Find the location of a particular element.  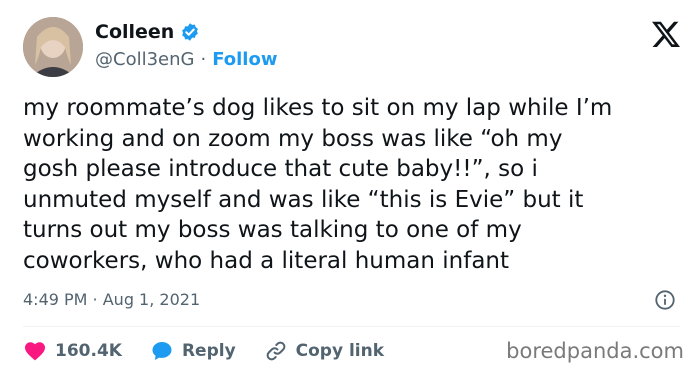

reply-button: Reply is located at coordinates (193, 351).